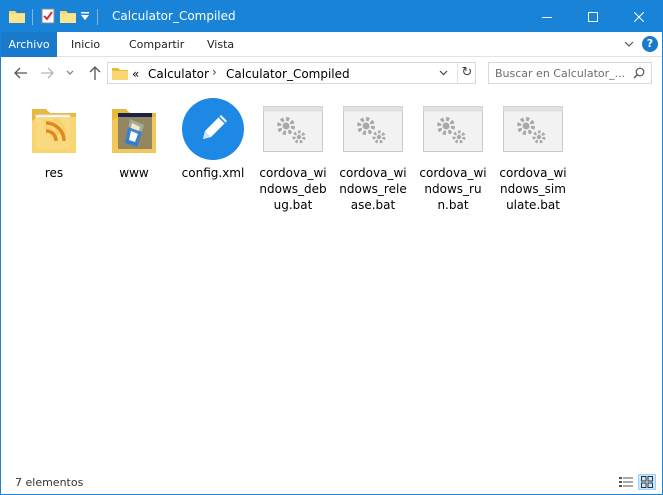  I want to click on status-bar: 7 elementos, so click(331, 482).